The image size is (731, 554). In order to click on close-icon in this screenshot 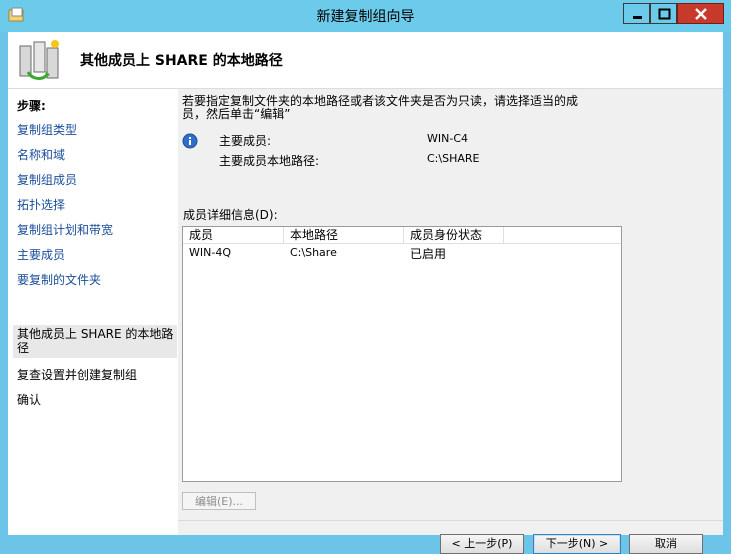, I will do `click(701, 14)`.